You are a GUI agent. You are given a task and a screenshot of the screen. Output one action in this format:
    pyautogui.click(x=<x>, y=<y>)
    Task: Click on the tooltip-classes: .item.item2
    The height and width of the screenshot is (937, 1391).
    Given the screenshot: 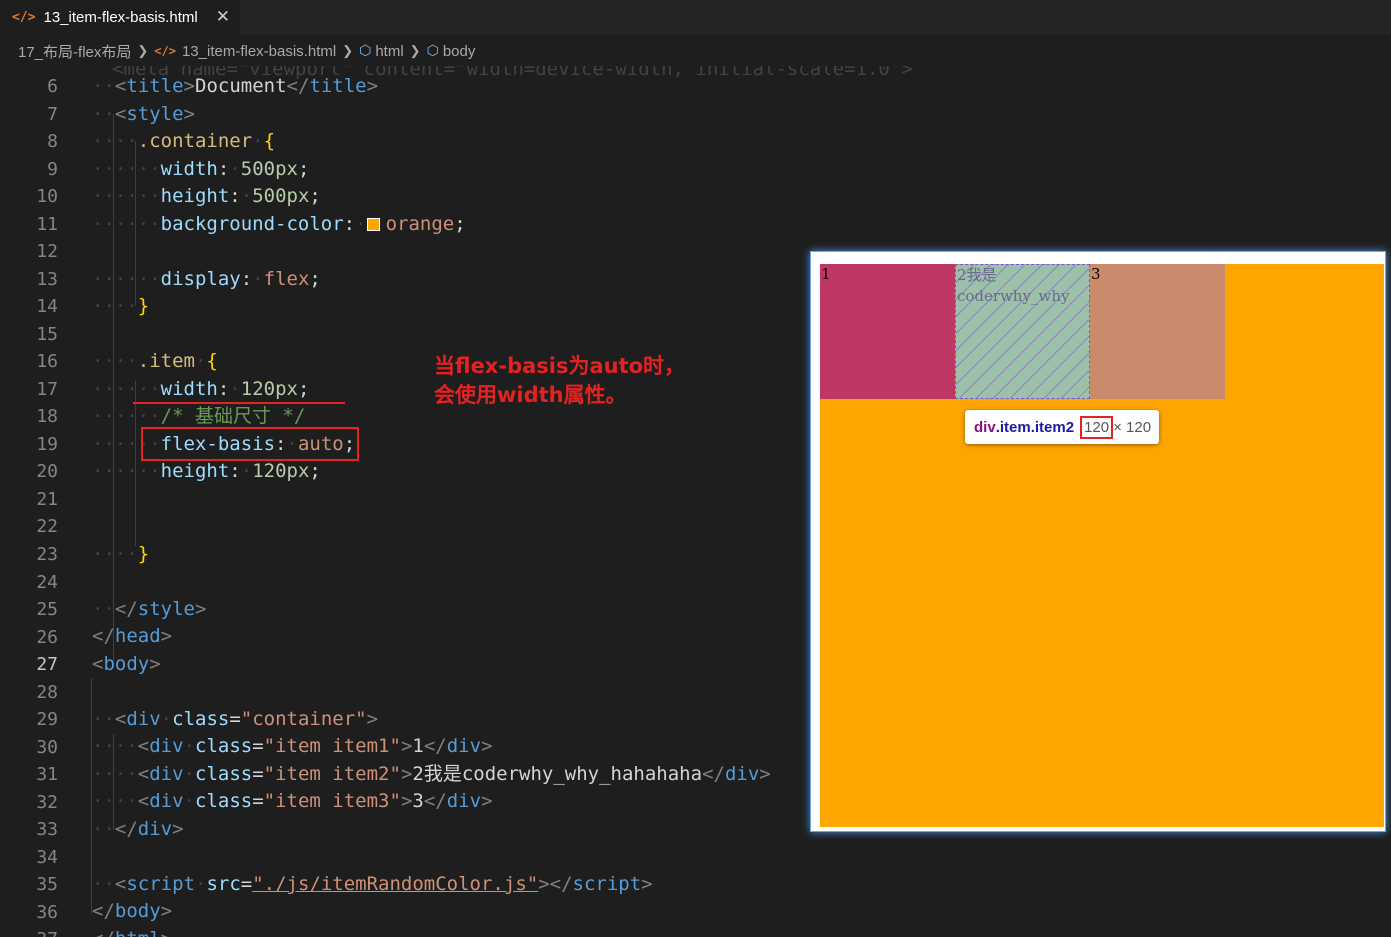 What is the action you would take?
    pyautogui.click(x=1035, y=427)
    